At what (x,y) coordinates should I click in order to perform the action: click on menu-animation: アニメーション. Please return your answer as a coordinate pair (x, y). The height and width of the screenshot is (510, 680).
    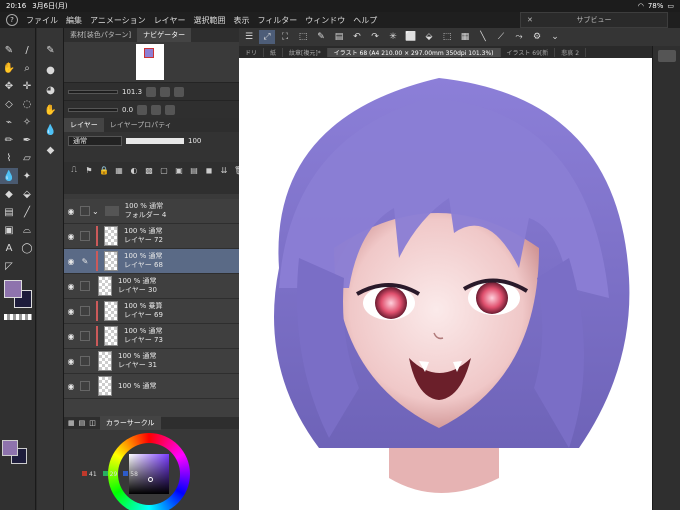
    Looking at the image, I should click on (118, 20).